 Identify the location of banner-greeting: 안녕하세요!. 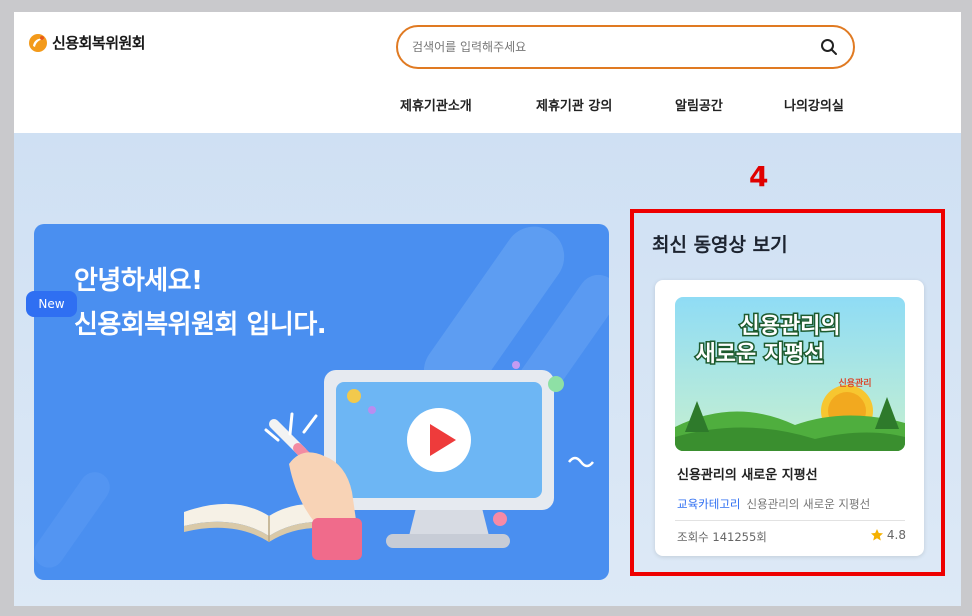
(138, 281).